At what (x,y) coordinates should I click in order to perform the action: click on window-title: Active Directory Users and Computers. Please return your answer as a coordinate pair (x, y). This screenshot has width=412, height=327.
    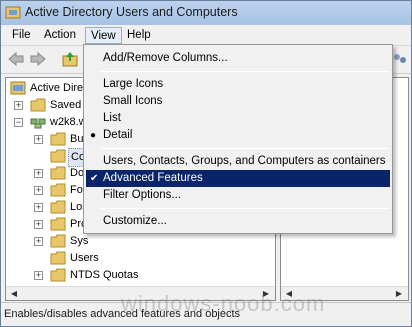
    Looking at the image, I should click on (131, 12).